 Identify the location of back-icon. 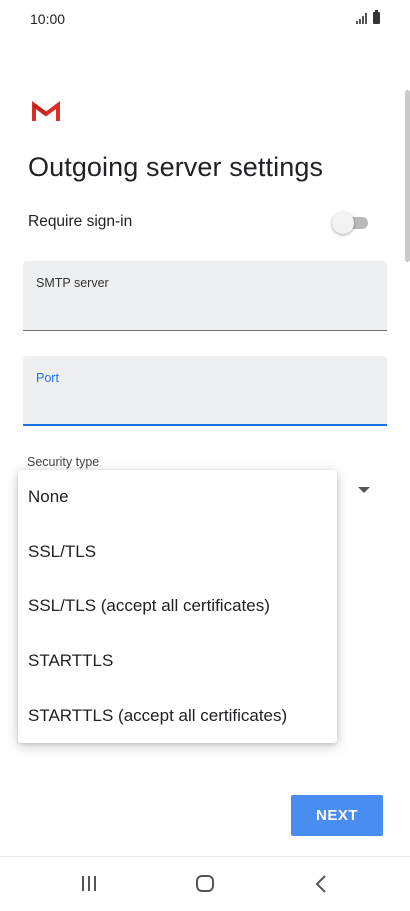
(321, 884).